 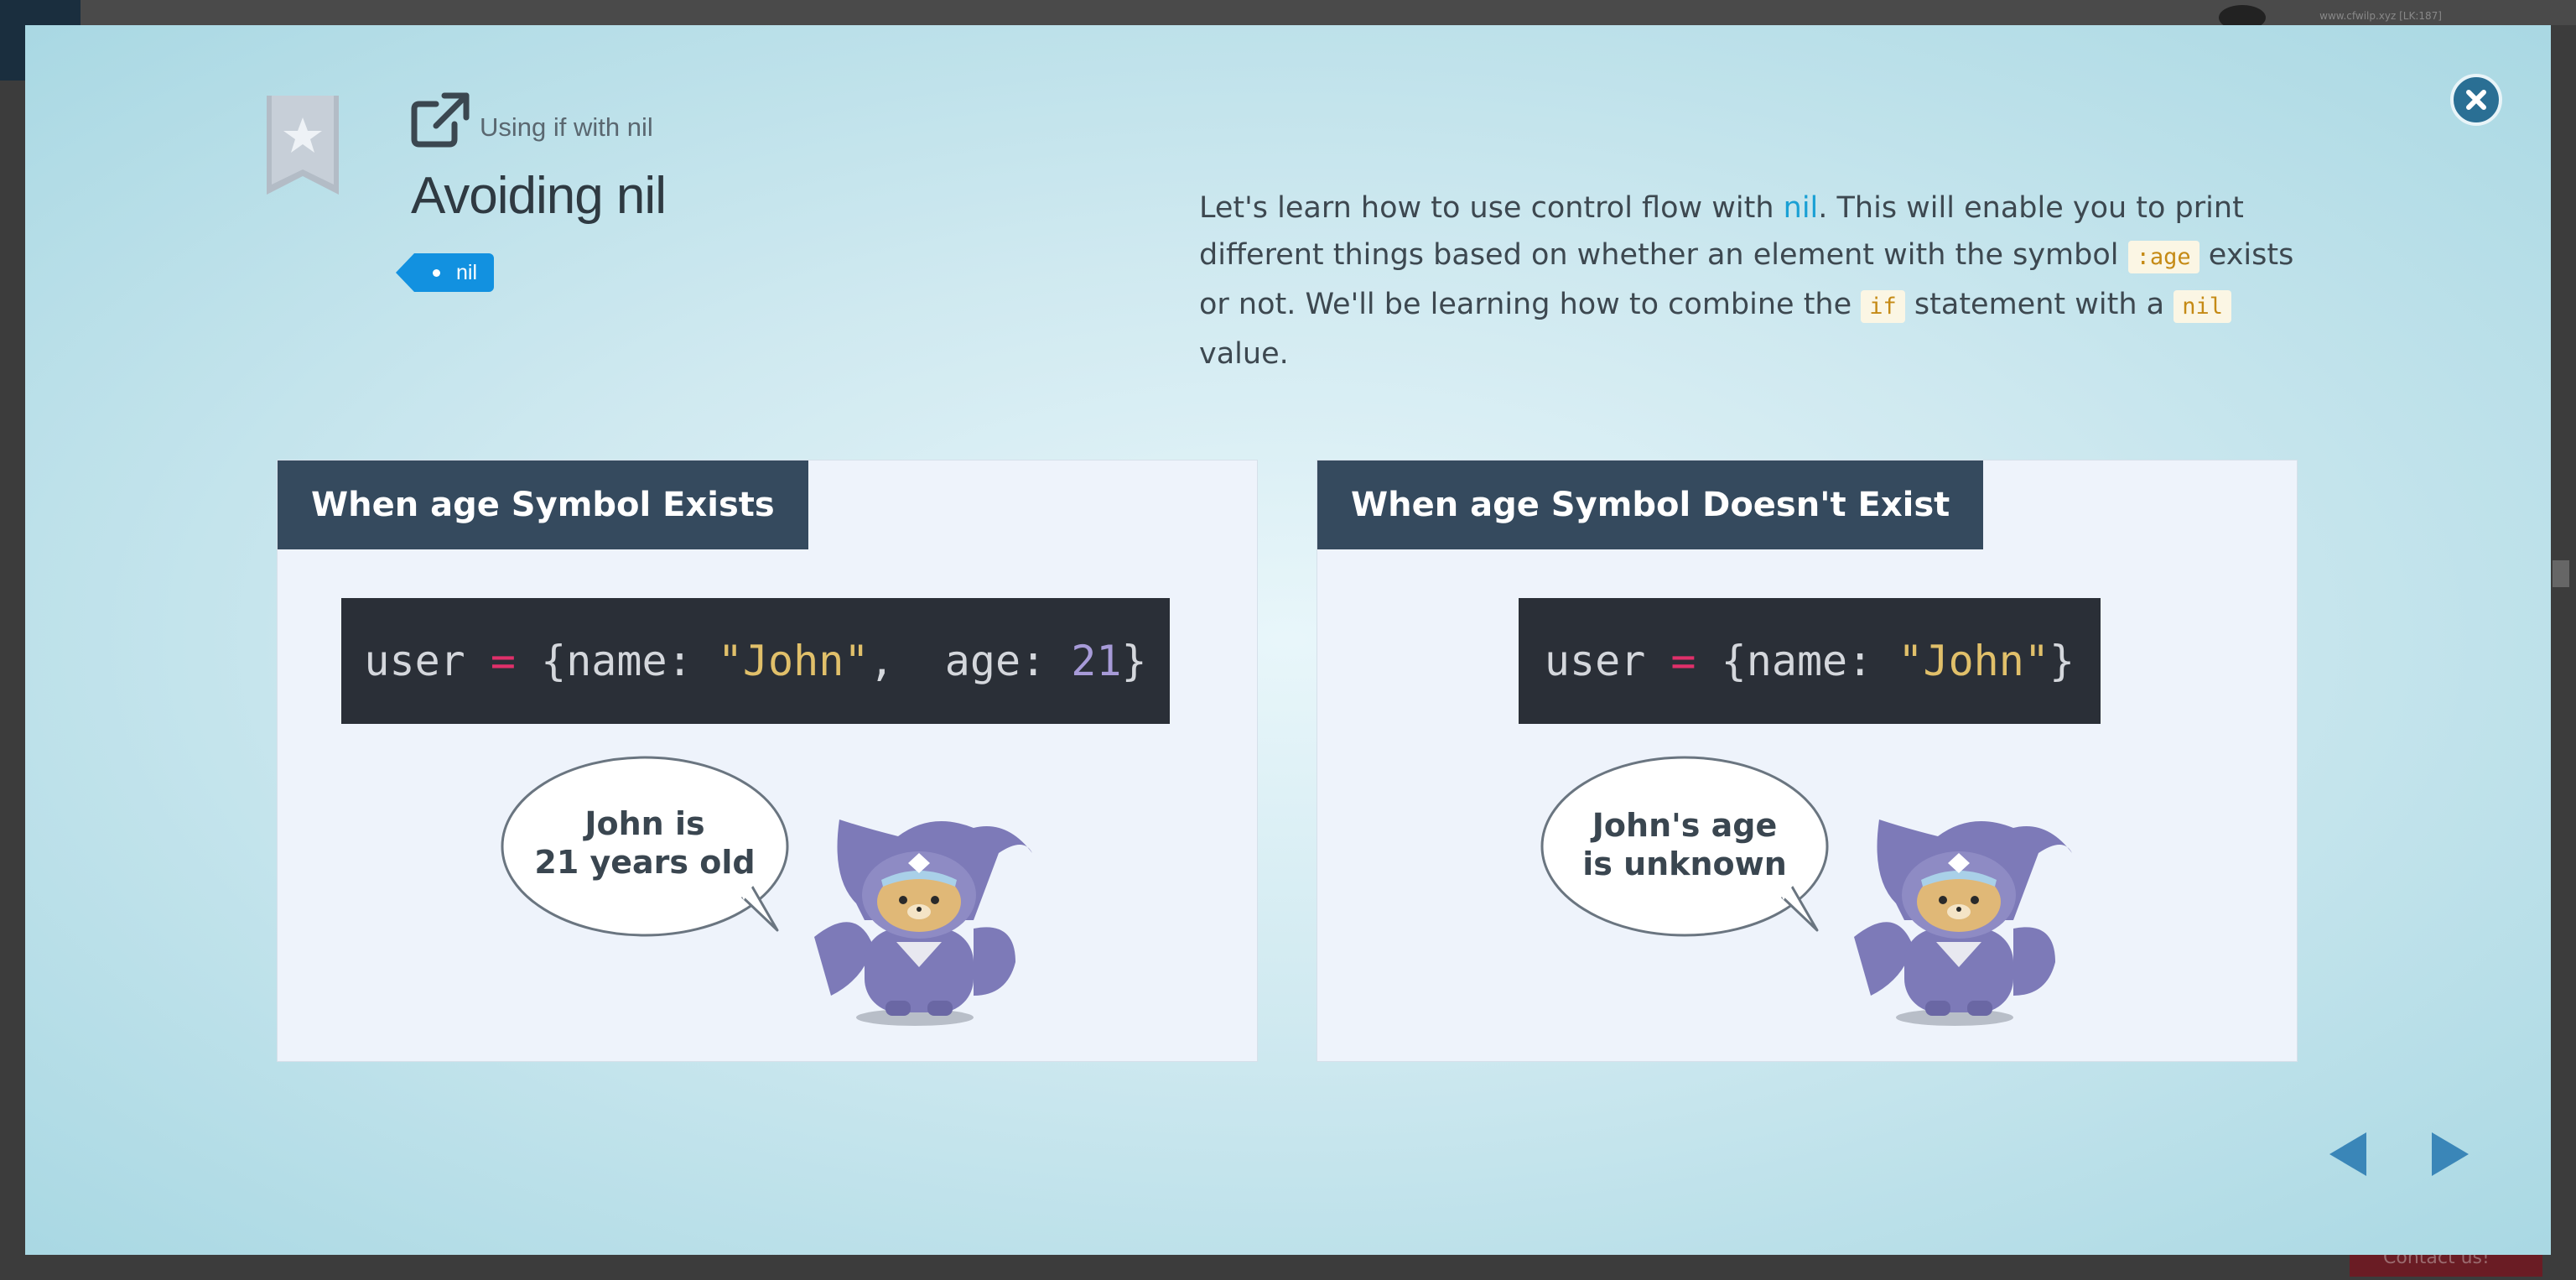 I want to click on arrow-right-icon, so click(x=2450, y=1154).